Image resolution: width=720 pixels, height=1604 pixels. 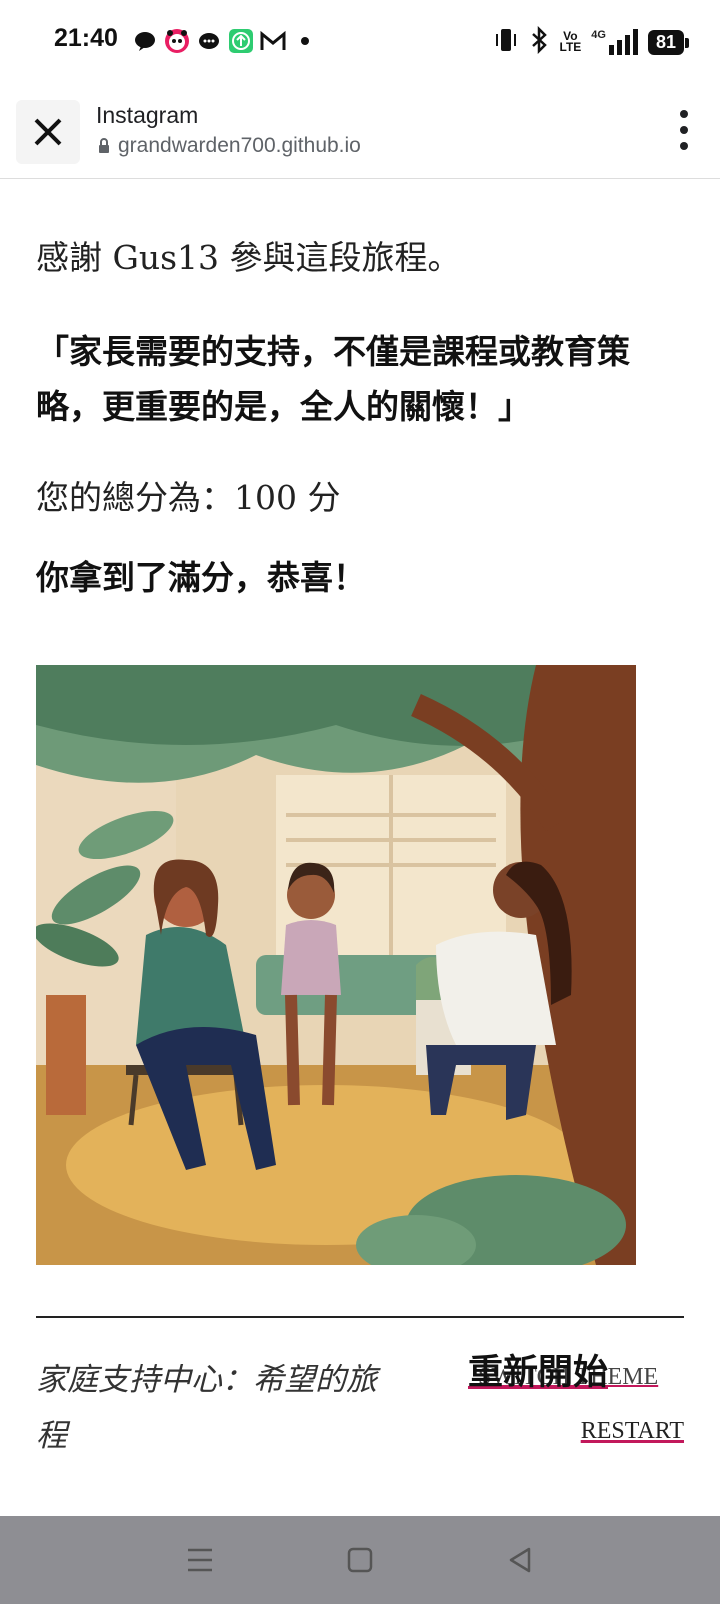 I want to click on menu-icon, so click(x=200, y=1560).